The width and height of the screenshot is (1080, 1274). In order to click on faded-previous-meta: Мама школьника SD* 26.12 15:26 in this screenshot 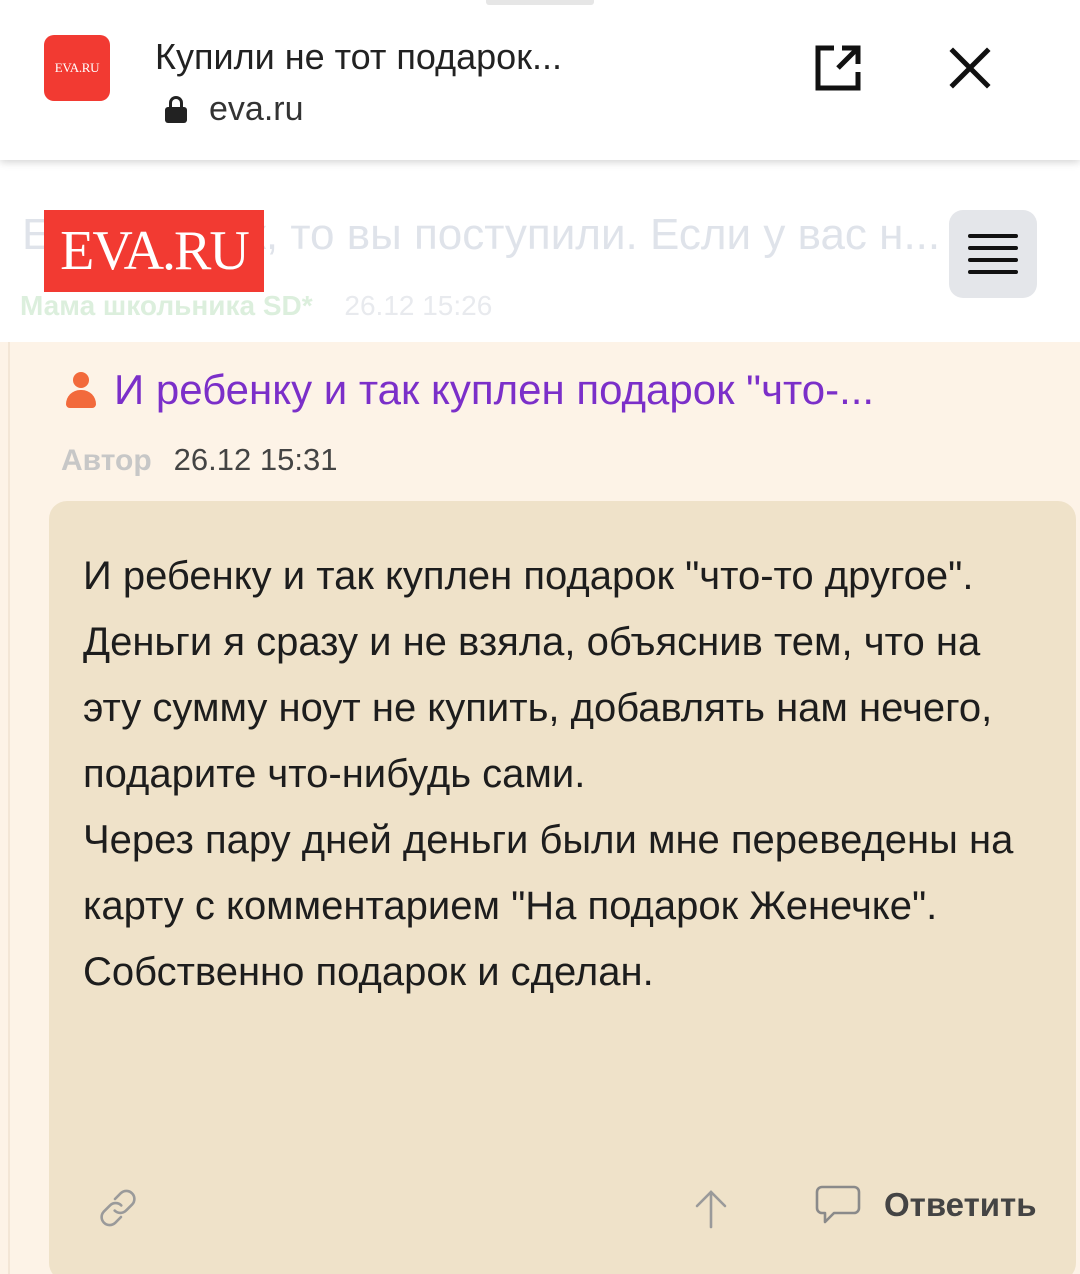, I will do `click(256, 306)`.